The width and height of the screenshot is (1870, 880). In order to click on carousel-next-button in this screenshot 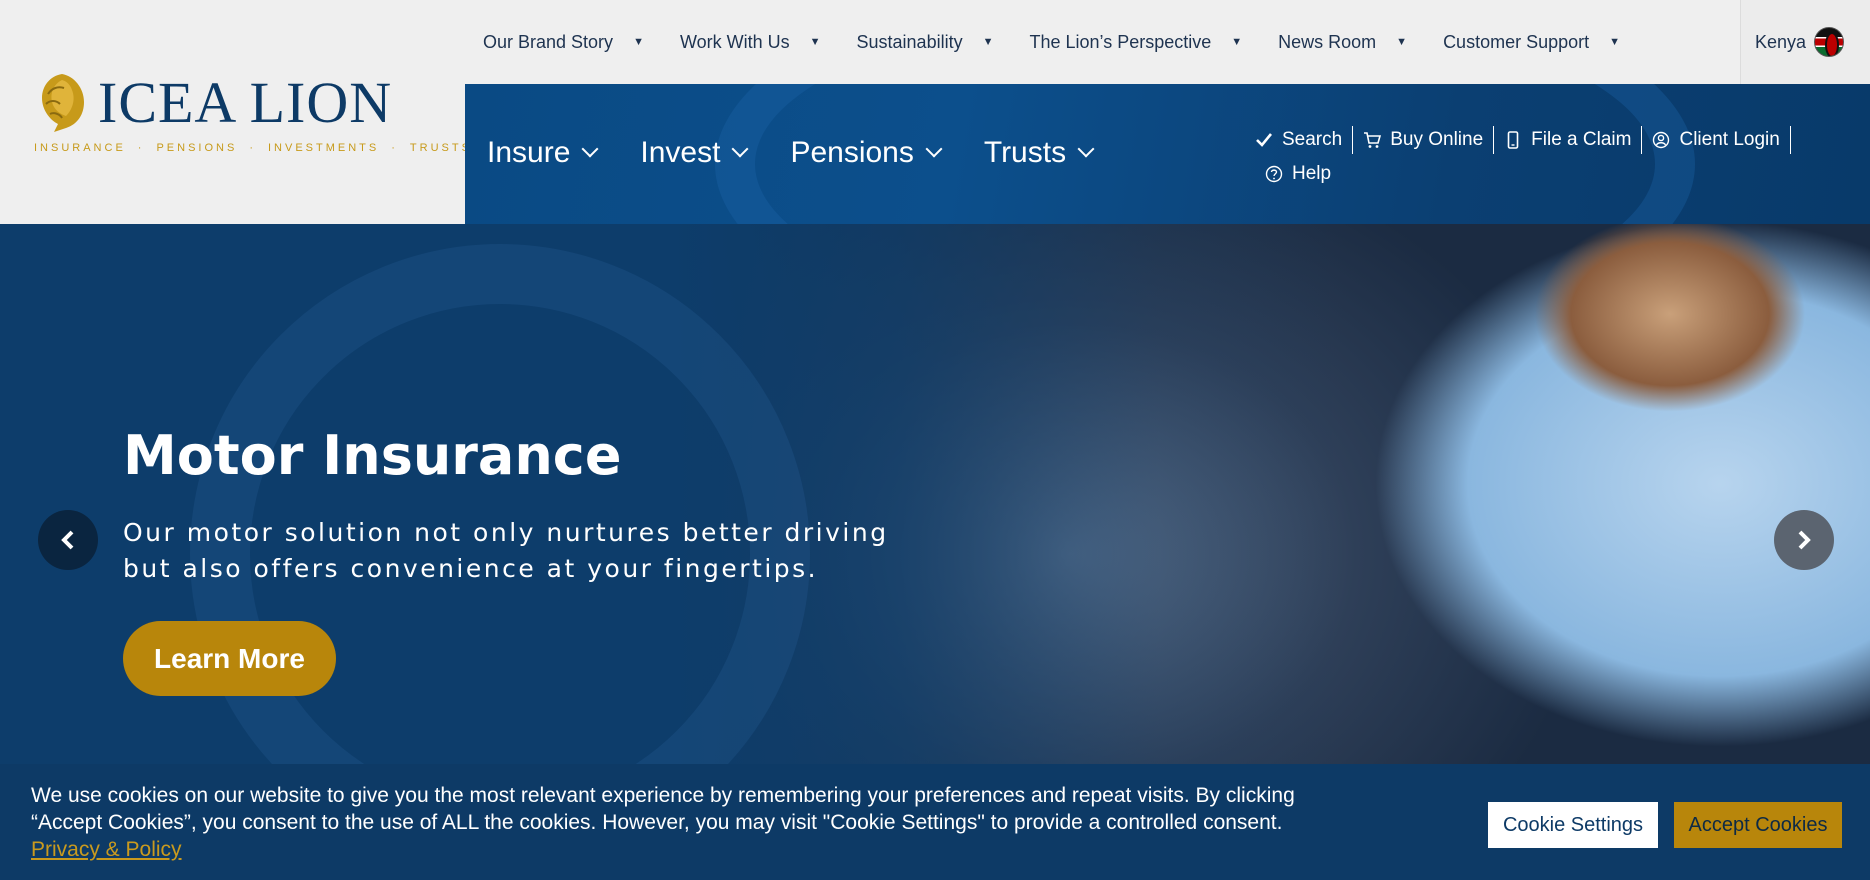, I will do `click(1804, 540)`.